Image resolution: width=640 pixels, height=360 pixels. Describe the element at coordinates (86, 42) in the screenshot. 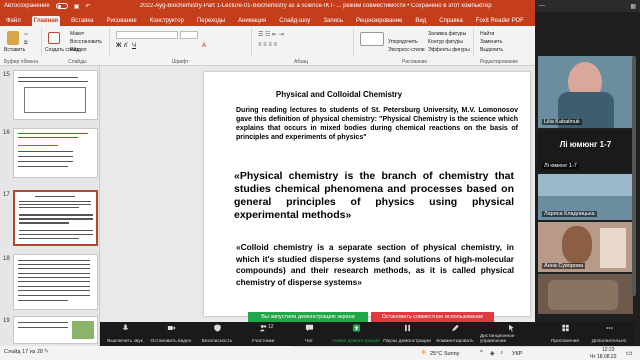

I see `reset-button: Восстановить` at that location.